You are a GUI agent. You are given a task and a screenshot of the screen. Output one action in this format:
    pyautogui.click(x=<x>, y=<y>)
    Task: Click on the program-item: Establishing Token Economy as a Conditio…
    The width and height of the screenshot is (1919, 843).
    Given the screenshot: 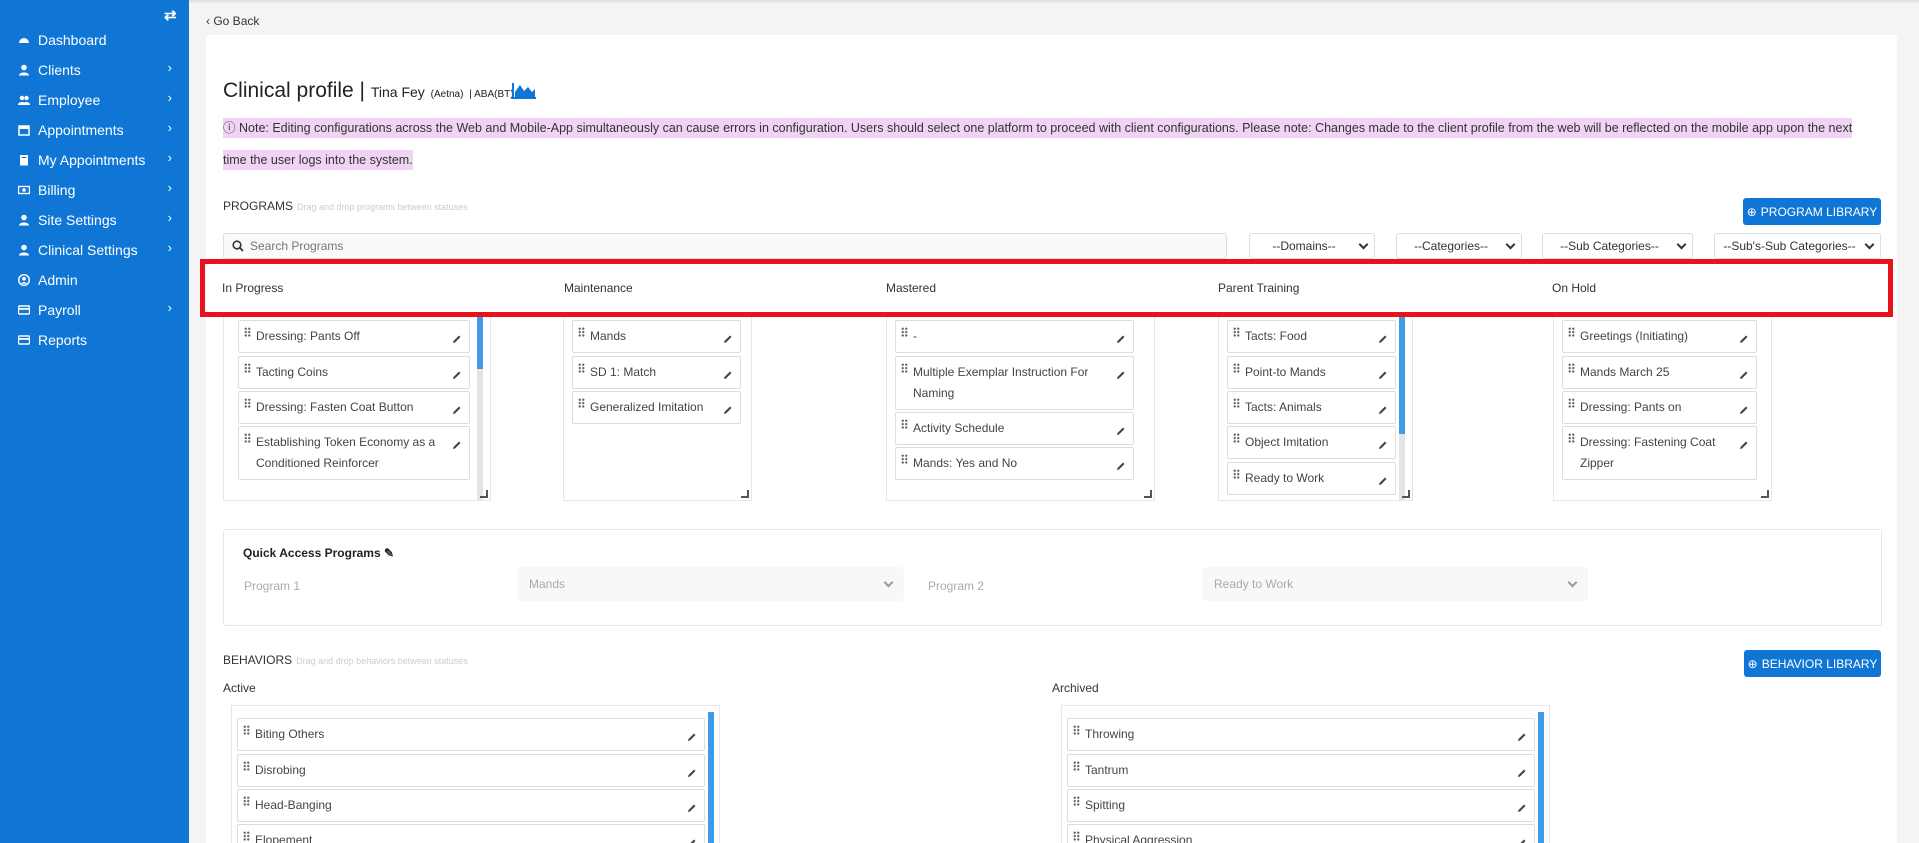 What is the action you would take?
    pyautogui.click(x=354, y=453)
    